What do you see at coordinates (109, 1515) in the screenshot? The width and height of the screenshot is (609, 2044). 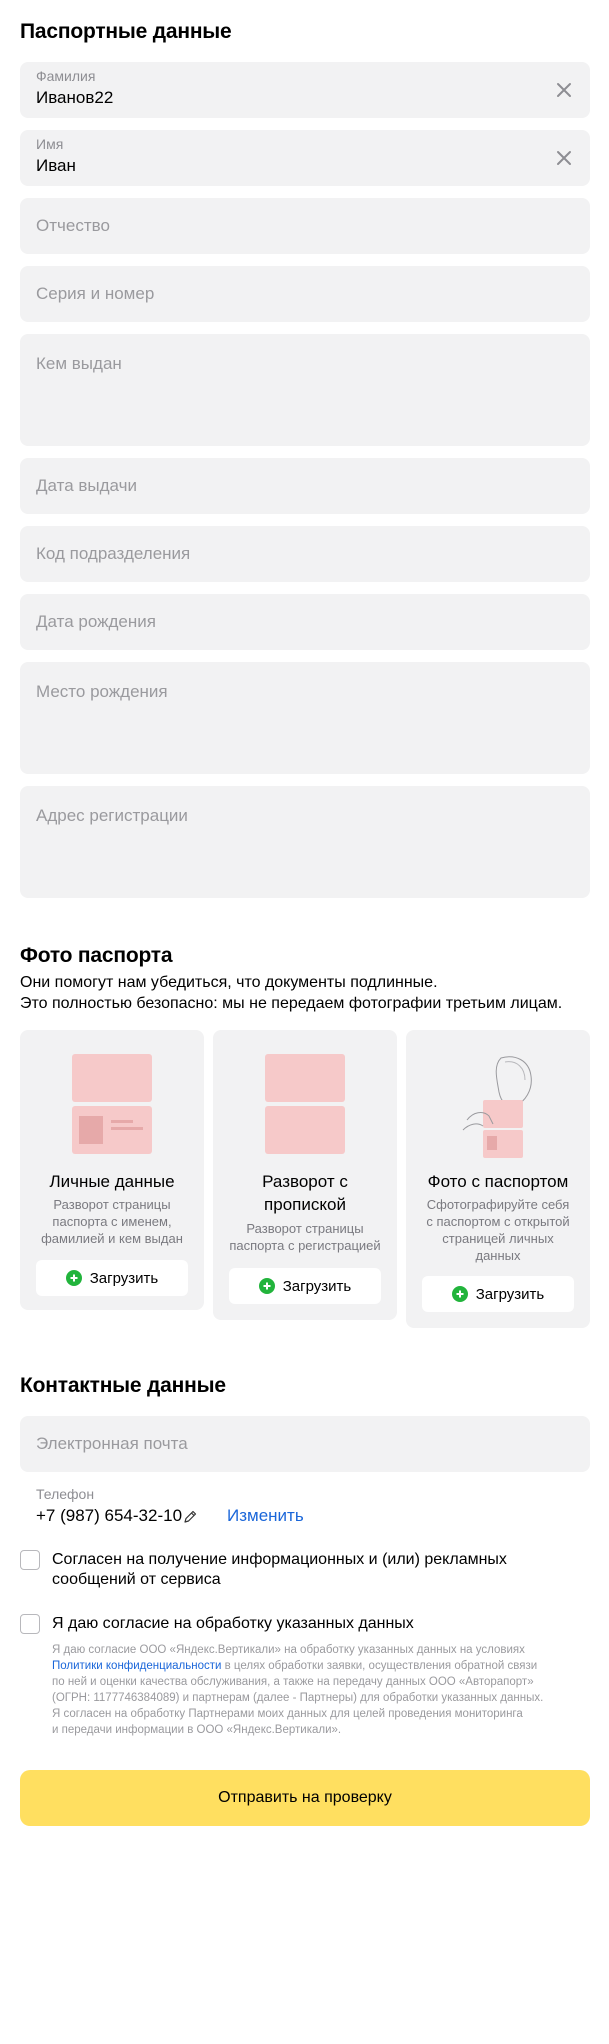 I see `phone-value: +7 (987) 654-32-10` at bounding box center [109, 1515].